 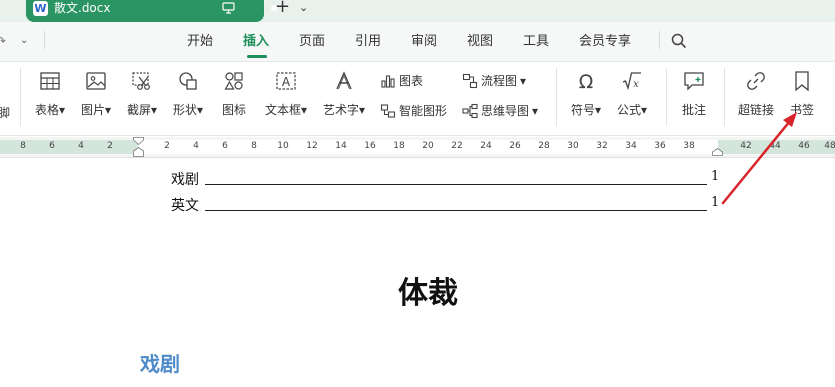 What do you see at coordinates (228, 8) in the screenshot?
I see `monitor-icon` at bounding box center [228, 8].